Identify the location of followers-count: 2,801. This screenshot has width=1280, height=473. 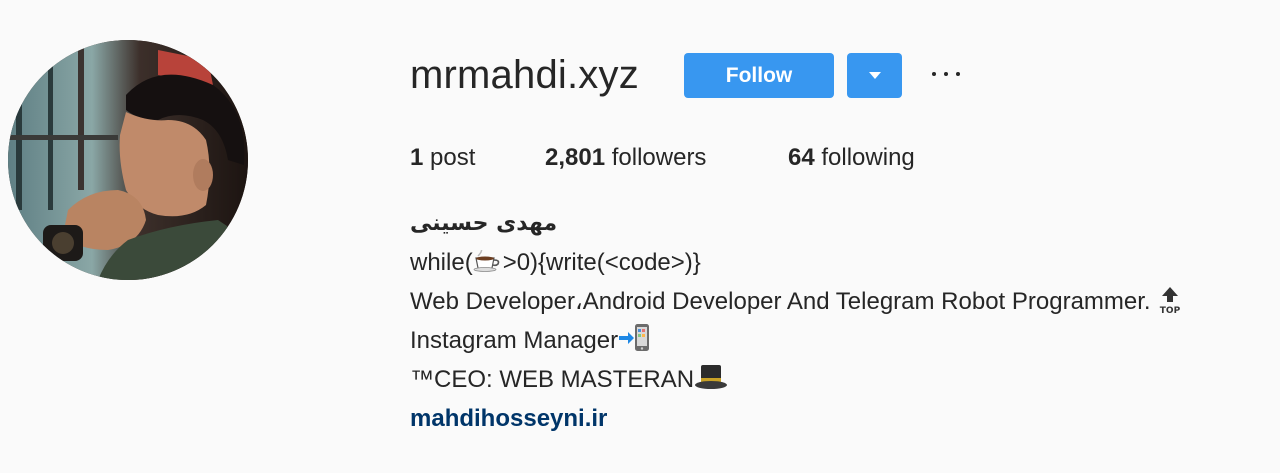
(575, 157).